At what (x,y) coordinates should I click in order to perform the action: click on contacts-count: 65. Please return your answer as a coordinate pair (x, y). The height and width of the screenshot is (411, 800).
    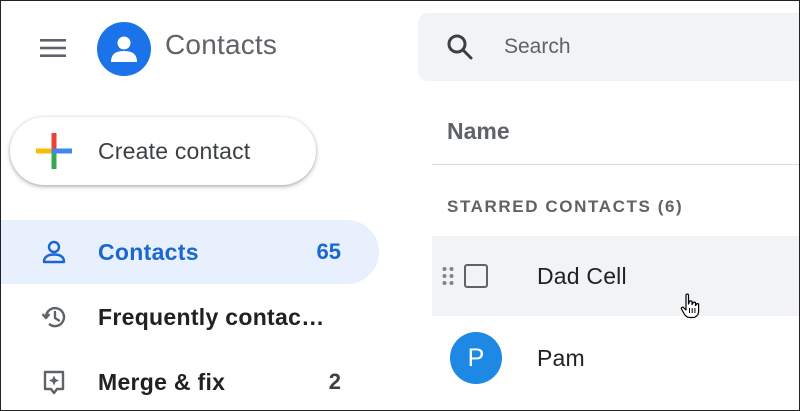
    Looking at the image, I should click on (328, 251).